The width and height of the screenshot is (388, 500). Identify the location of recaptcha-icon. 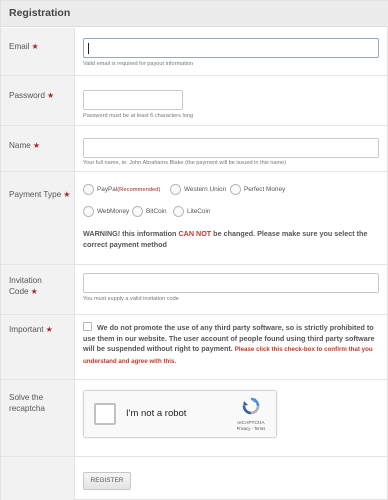
(251, 406).